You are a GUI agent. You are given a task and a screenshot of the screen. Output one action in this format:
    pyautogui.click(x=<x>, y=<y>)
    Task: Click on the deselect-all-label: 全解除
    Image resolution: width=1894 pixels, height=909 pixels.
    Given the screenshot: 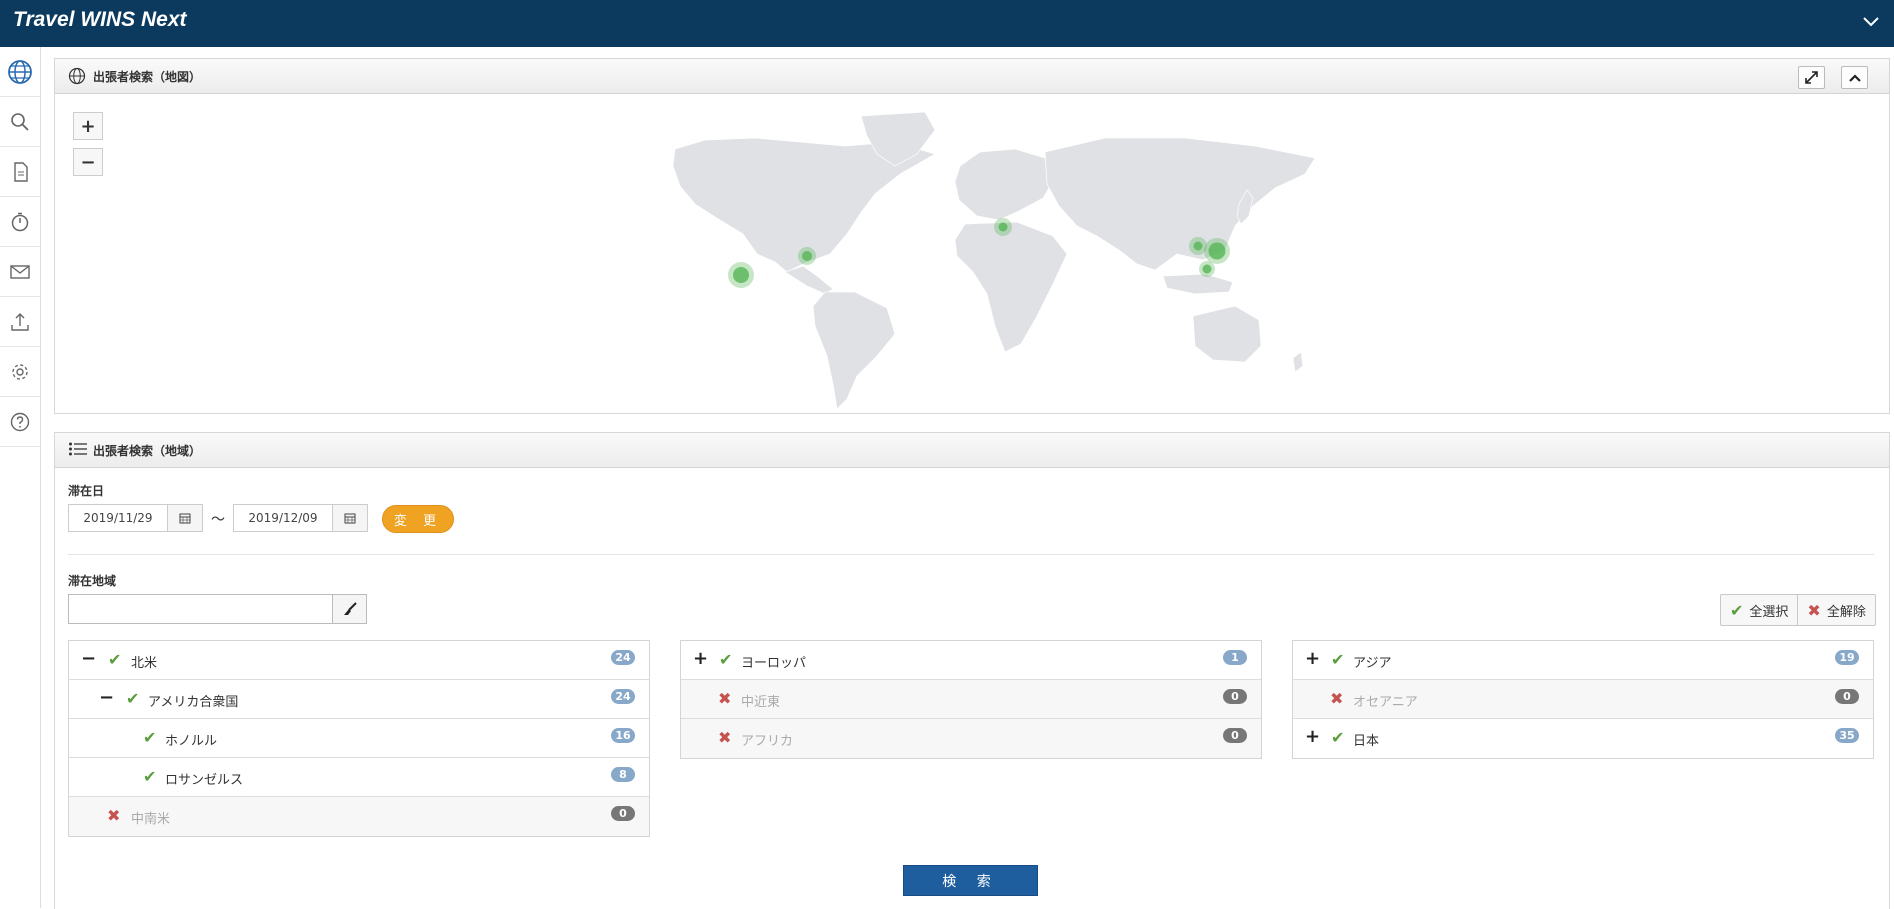 What is the action you would take?
    pyautogui.click(x=1846, y=612)
    